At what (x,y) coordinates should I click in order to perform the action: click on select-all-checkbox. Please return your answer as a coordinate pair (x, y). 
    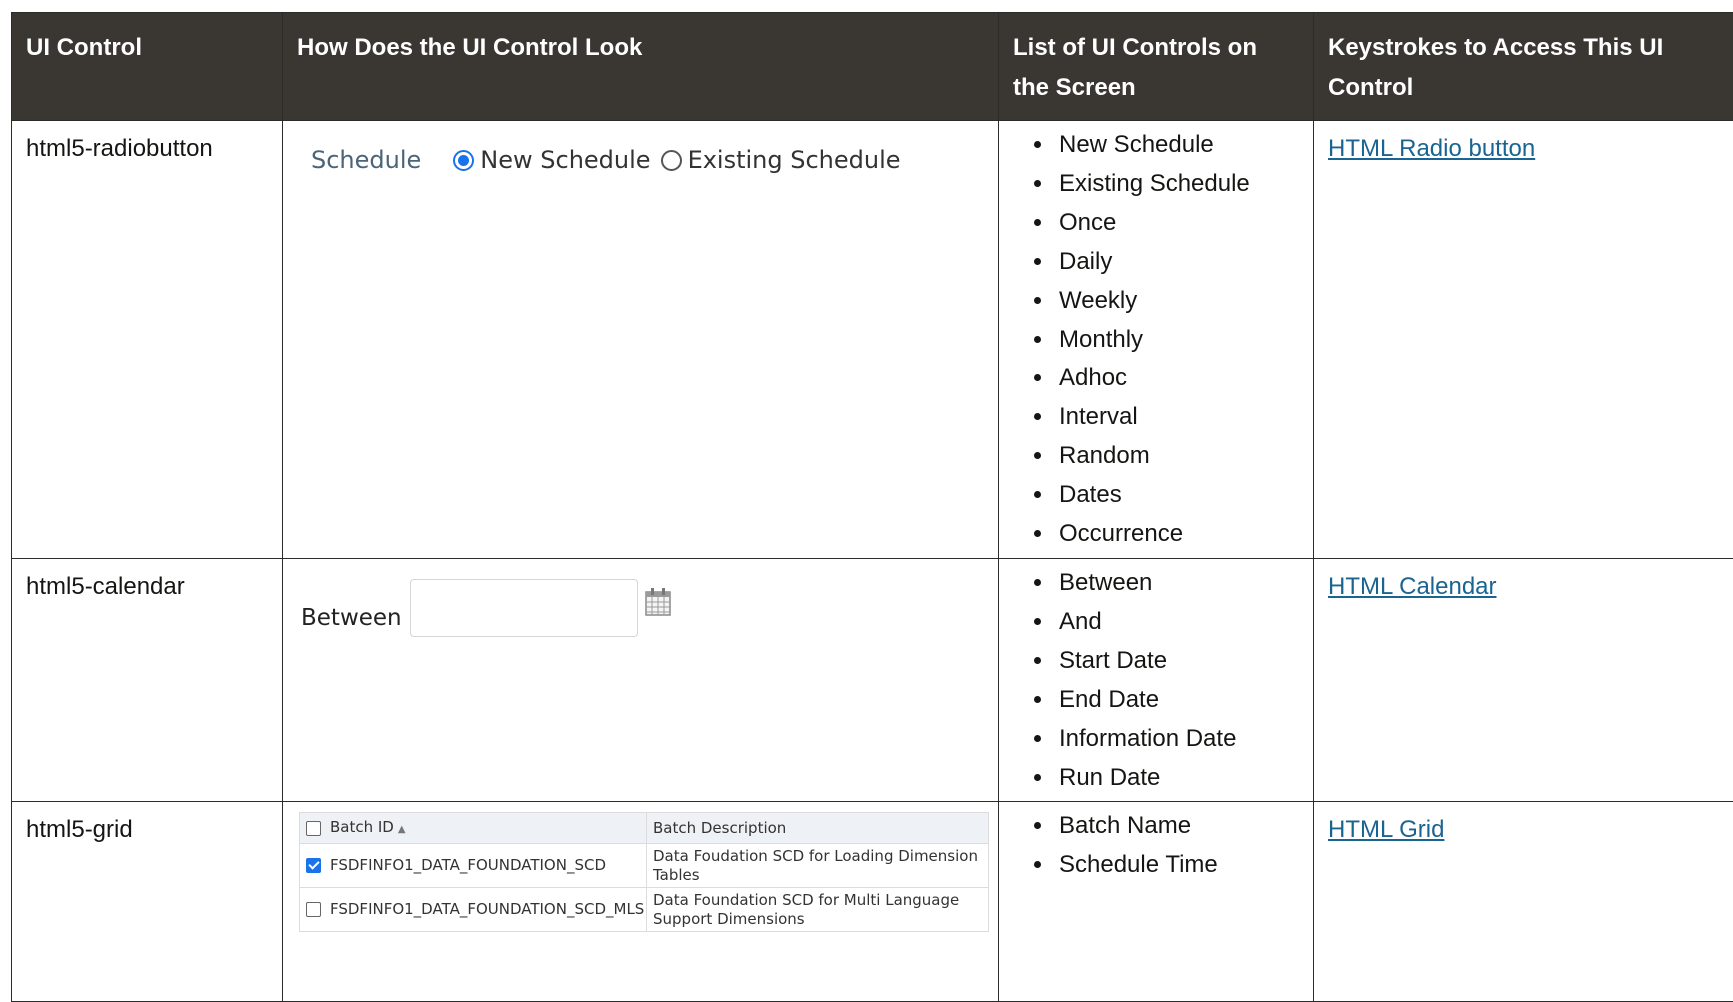
    Looking at the image, I should click on (313, 828).